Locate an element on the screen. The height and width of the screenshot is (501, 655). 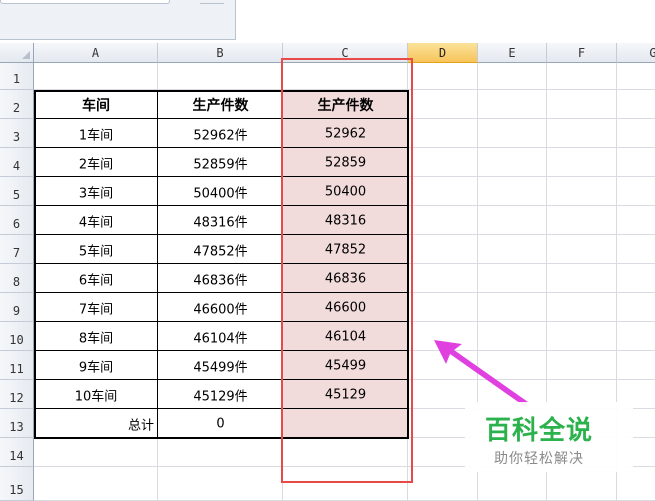
row-header-12: 12 is located at coordinates (17, 394).